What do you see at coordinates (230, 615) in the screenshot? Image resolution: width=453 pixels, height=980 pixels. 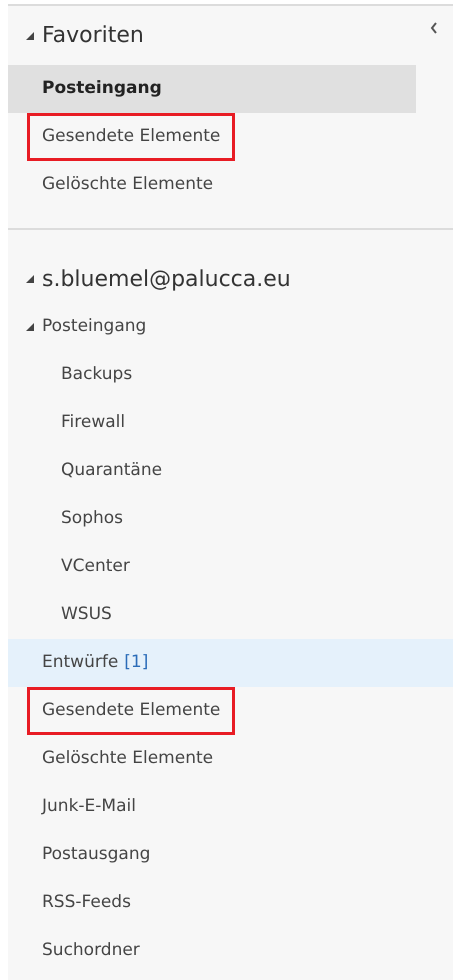 I see `folder-item: WSUS` at bounding box center [230, 615].